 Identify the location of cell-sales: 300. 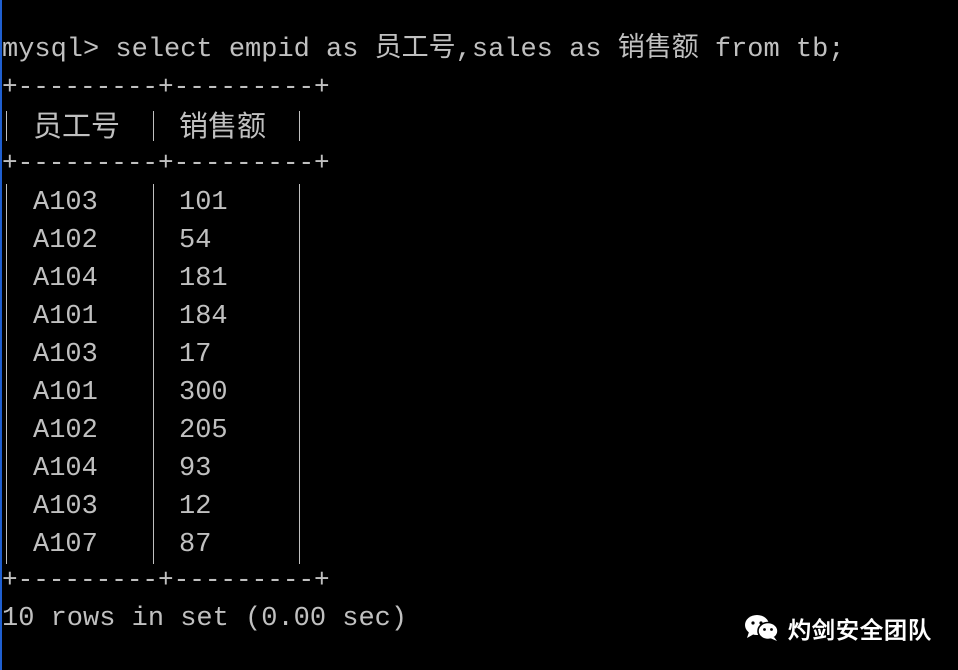
(203, 393).